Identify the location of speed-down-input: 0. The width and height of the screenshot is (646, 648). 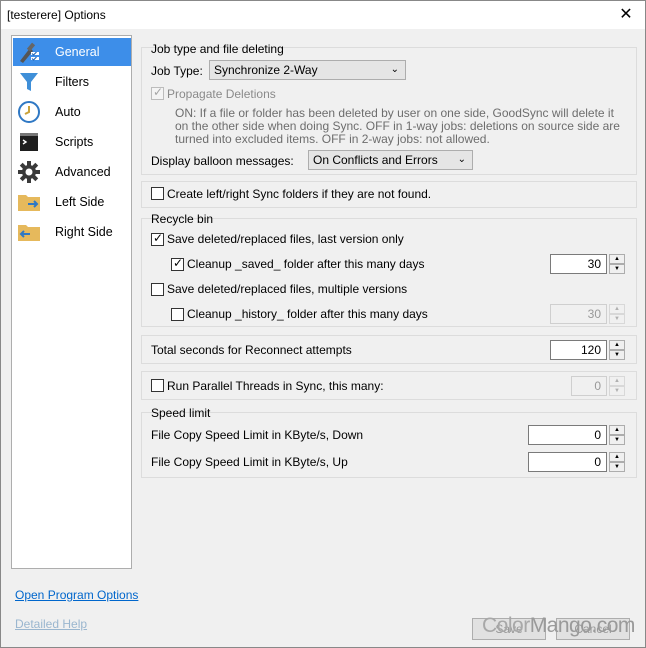
(567, 435).